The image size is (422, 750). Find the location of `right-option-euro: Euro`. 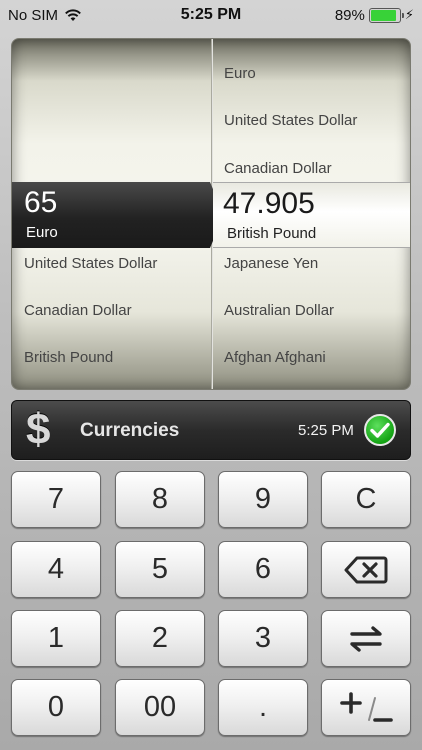

right-option-euro: Euro is located at coordinates (240, 73).